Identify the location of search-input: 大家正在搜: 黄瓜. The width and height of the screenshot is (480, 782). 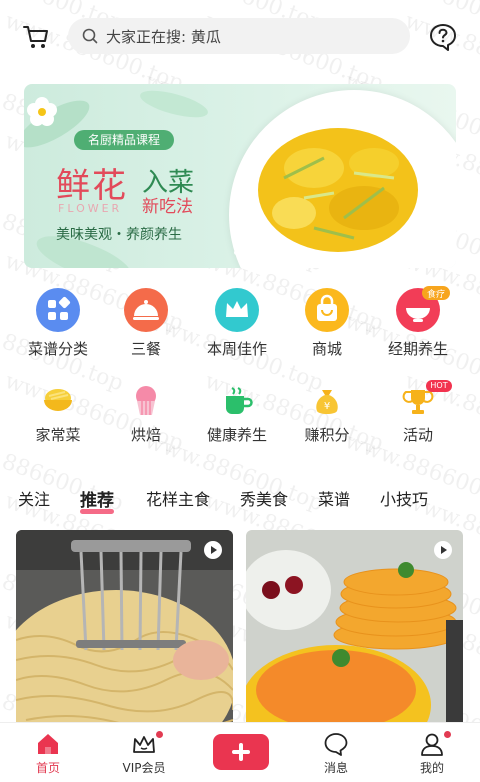
(239, 36).